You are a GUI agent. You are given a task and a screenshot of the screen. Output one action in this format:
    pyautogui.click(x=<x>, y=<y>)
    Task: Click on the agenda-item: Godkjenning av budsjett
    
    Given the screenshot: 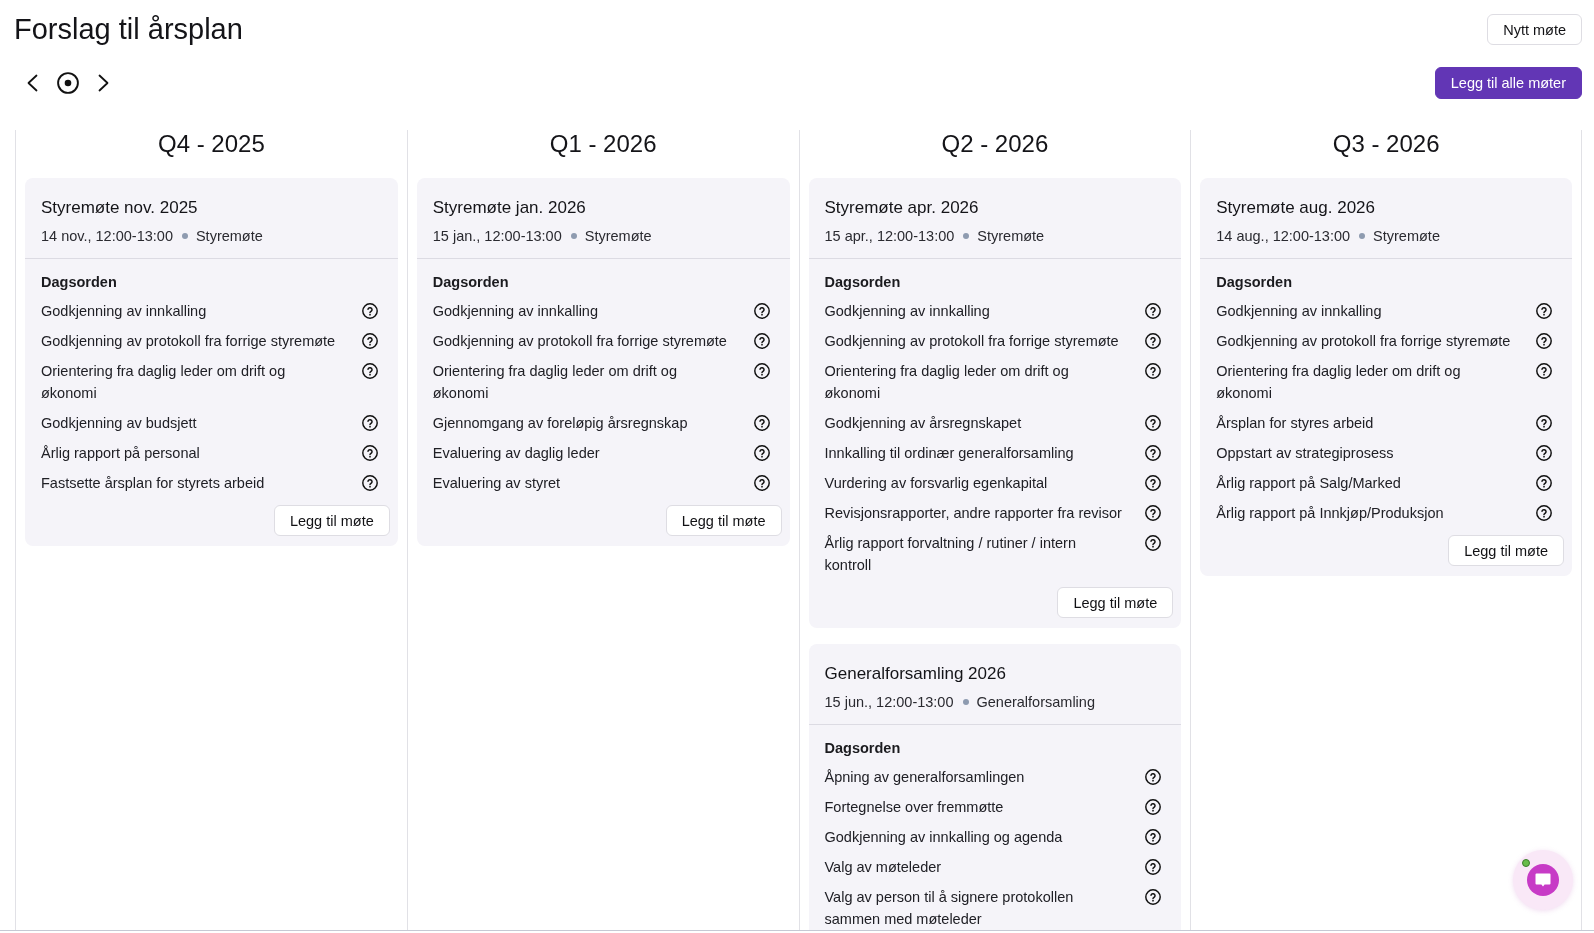 What is the action you would take?
    pyautogui.click(x=119, y=423)
    